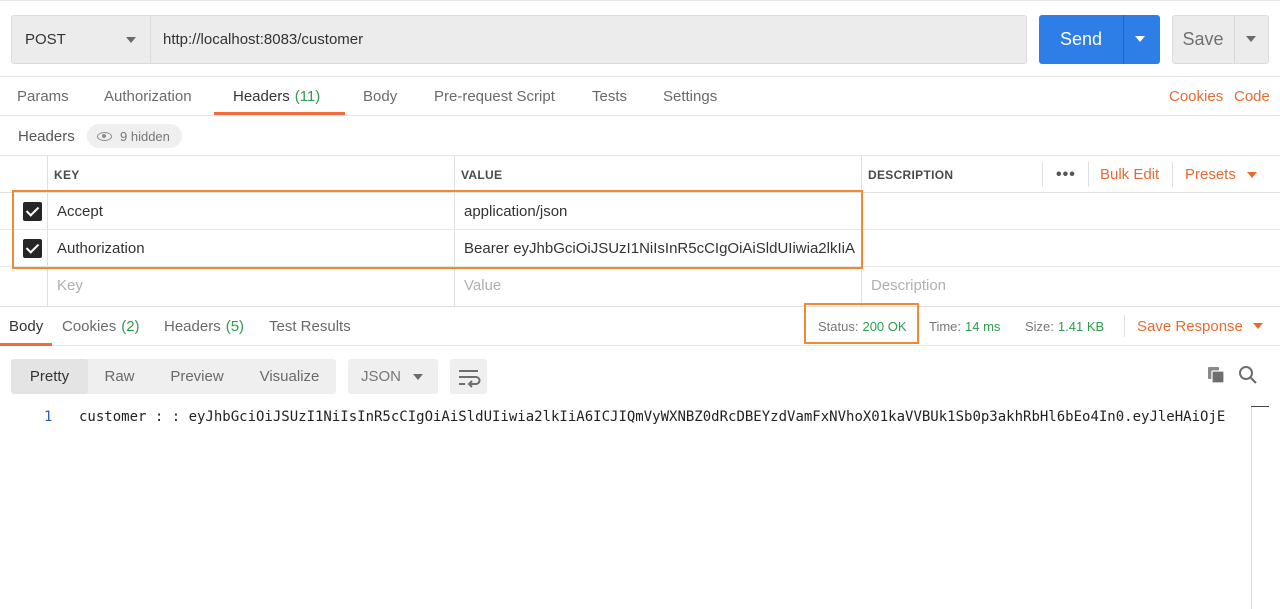 The width and height of the screenshot is (1280, 609). I want to click on tab-body: Body, so click(380, 96).